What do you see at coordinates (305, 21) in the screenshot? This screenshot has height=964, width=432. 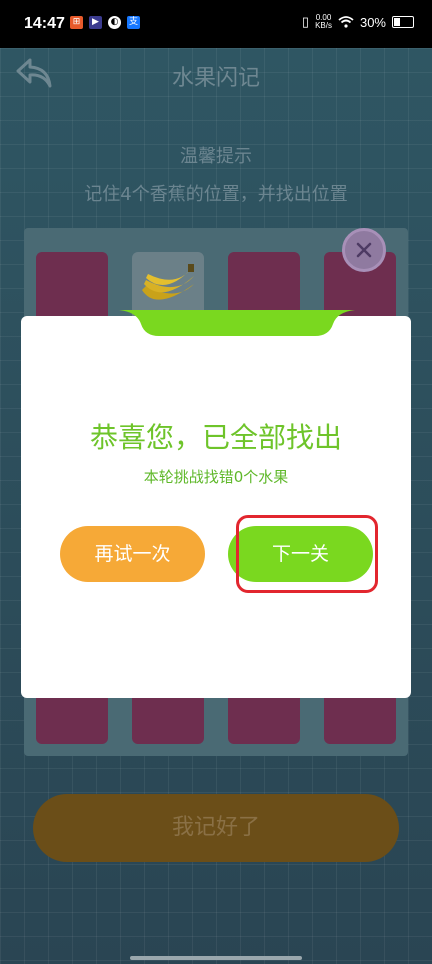 I see `vibrate-icon: ▯` at bounding box center [305, 21].